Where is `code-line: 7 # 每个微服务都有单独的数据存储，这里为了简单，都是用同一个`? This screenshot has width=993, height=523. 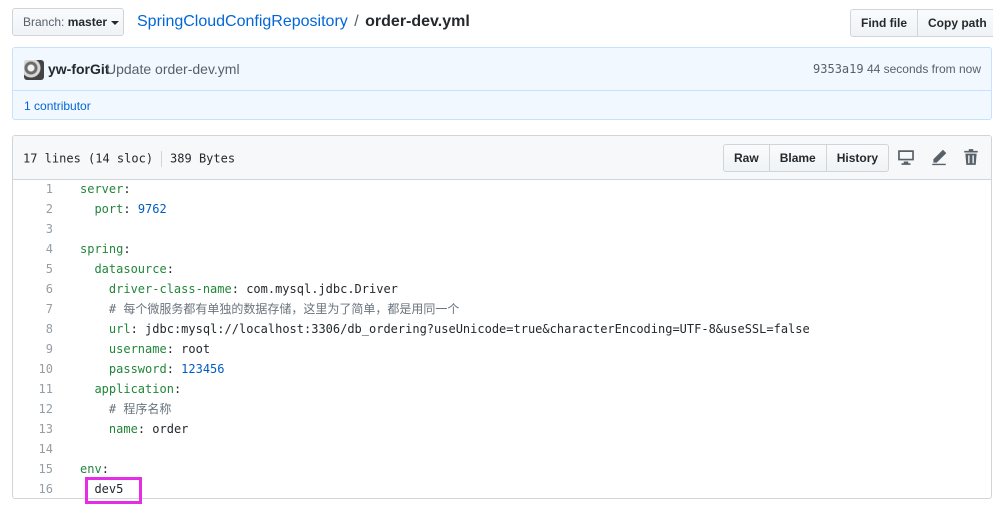
code-line: 7 # 每个微服务都有单独的数据存储，这里为了简单，都是用同一个 is located at coordinates (502, 309).